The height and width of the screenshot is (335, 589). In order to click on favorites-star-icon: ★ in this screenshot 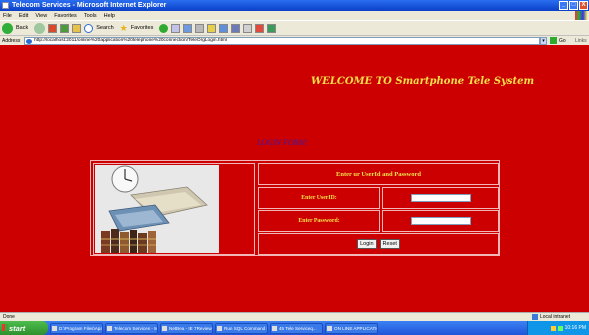, I will do `click(124, 28)`.